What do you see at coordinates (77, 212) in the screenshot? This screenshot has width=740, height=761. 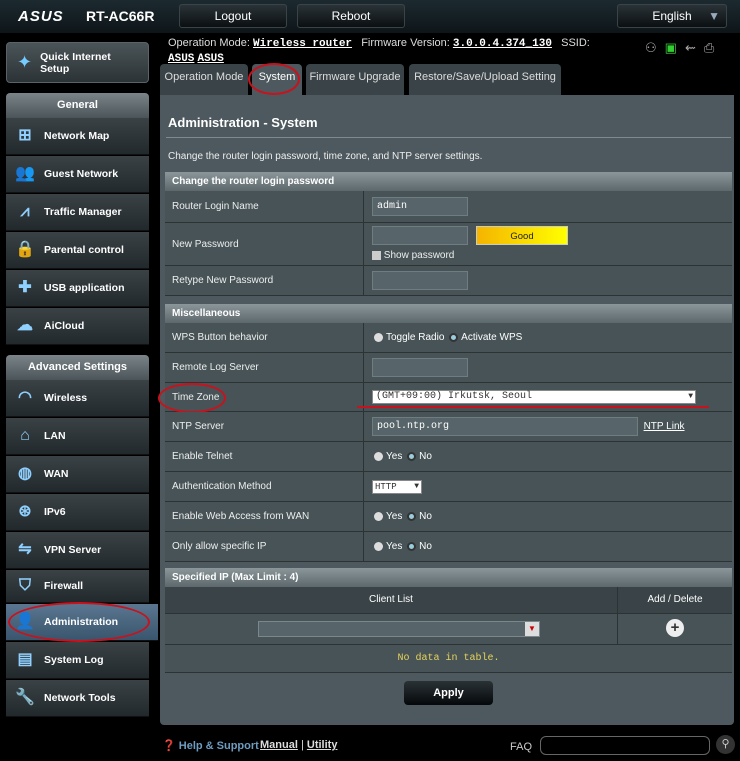 I see `sidebar-item-traffic-manager: ⩘ Traffic Manager` at bounding box center [77, 212].